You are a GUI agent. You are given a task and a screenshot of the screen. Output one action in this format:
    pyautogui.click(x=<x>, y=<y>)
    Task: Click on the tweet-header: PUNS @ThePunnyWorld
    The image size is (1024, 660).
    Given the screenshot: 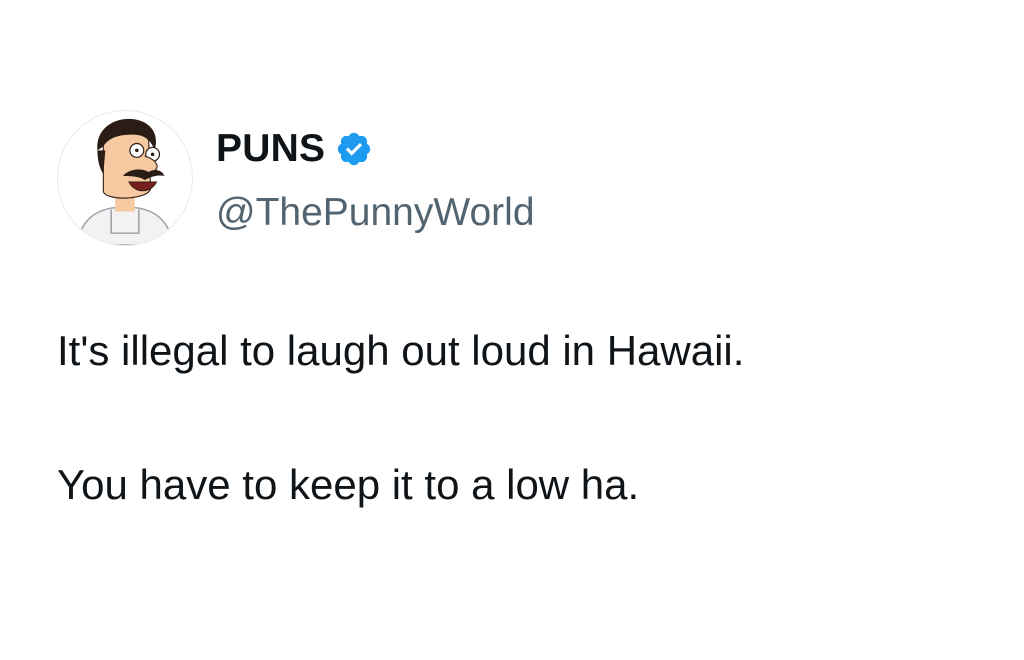 What is the action you would take?
    pyautogui.click(x=375, y=181)
    